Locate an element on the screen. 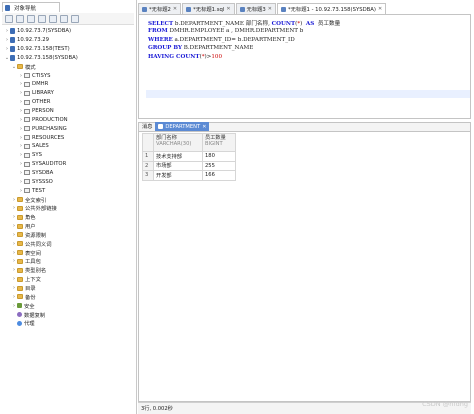  tab-department: DEPARTMENT ✕ is located at coordinates (182, 126).